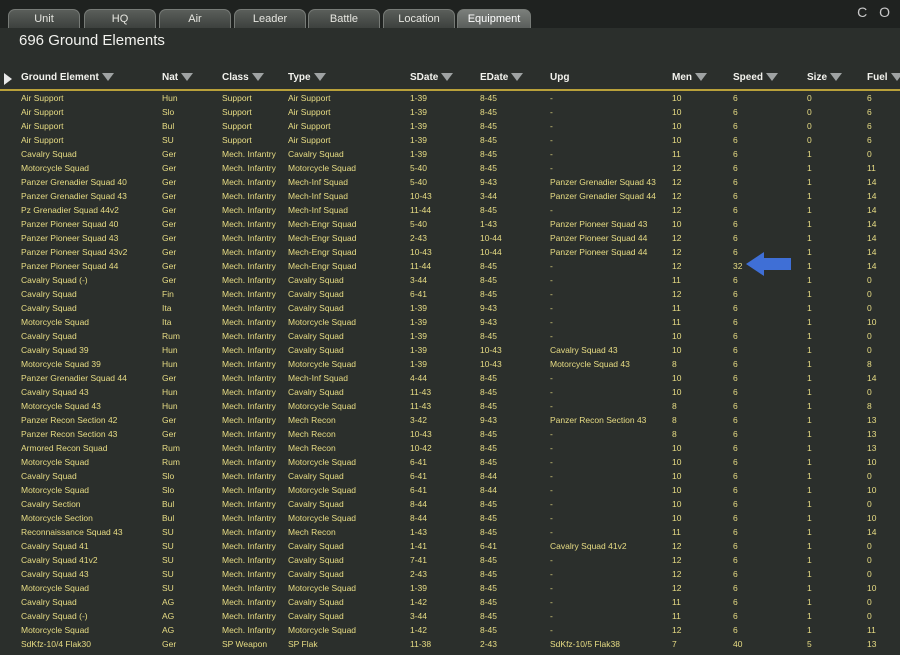 This screenshot has height=655, width=900. I want to click on cell-nat: Slo, so click(168, 490).